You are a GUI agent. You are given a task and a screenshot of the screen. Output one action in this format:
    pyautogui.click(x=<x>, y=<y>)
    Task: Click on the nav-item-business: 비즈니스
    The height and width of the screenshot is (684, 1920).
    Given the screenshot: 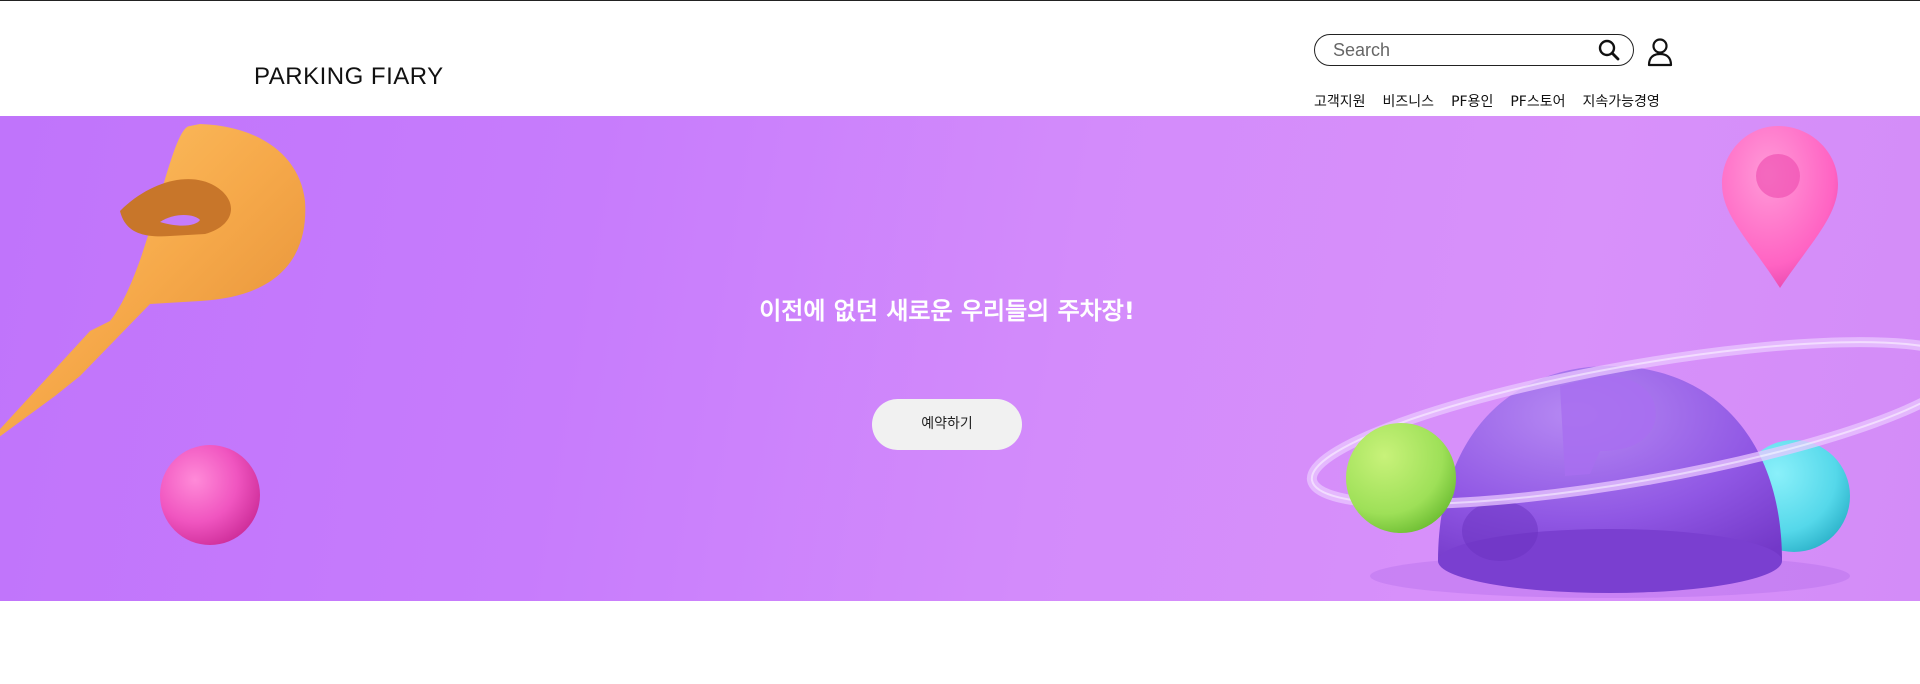 What is the action you would take?
    pyautogui.click(x=1409, y=102)
    